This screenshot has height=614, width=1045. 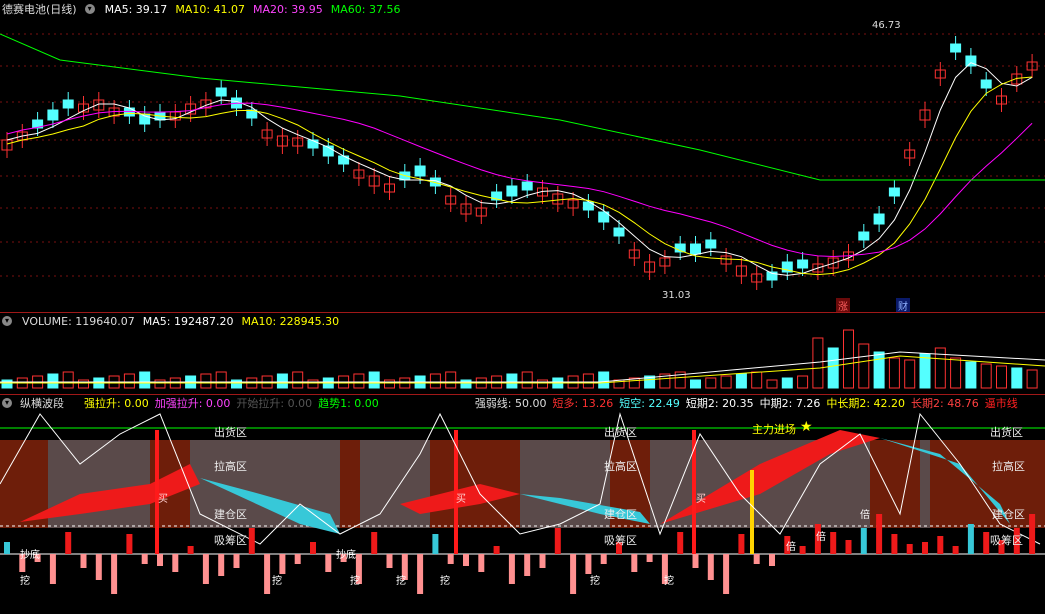 I want to click on zone-jiancang-label: 建仓区, so click(x=230, y=514).